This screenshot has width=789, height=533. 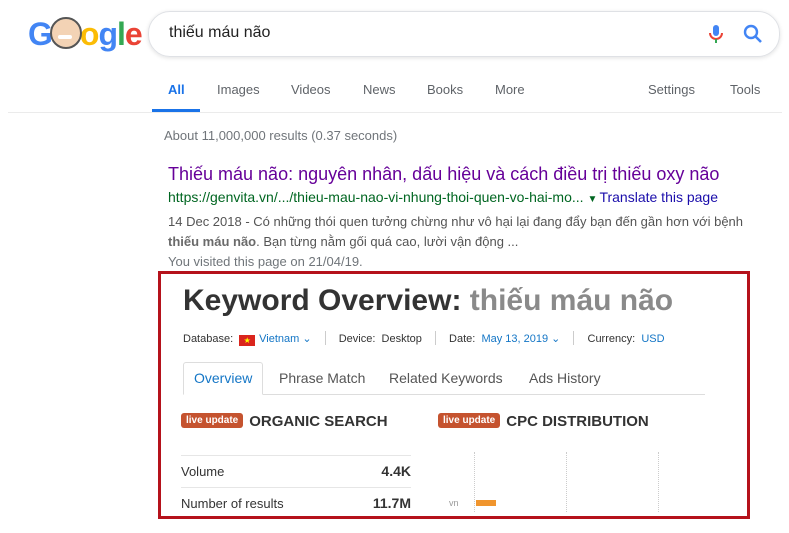 What do you see at coordinates (265, 261) in the screenshot?
I see `visited-note: You visited this page on 21/04/19.` at bounding box center [265, 261].